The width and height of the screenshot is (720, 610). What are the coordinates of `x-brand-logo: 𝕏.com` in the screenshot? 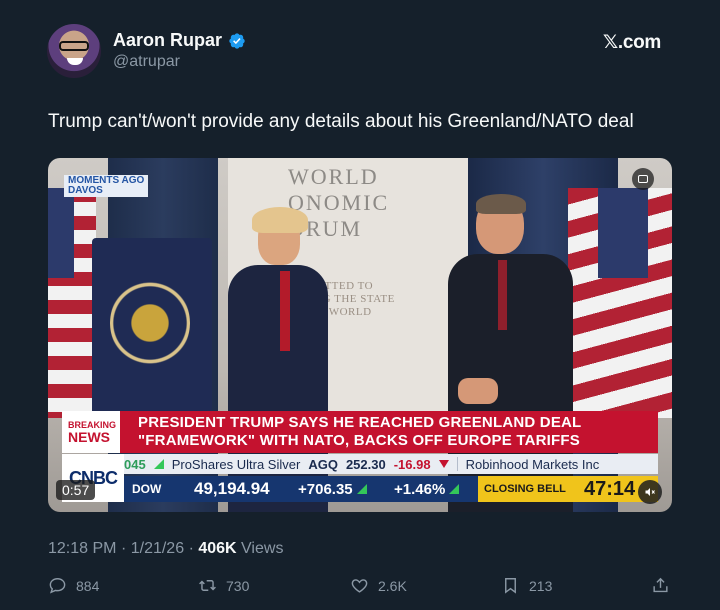 It's located at (632, 42).